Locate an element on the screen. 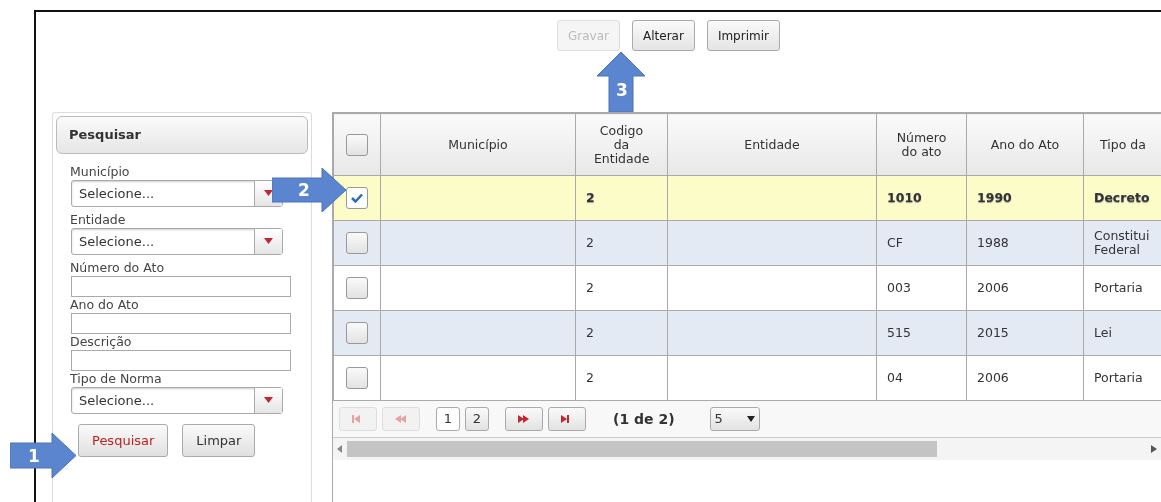 This screenshot has height=502, width=1161. column-header: Município is located at coordinates (478, 144).